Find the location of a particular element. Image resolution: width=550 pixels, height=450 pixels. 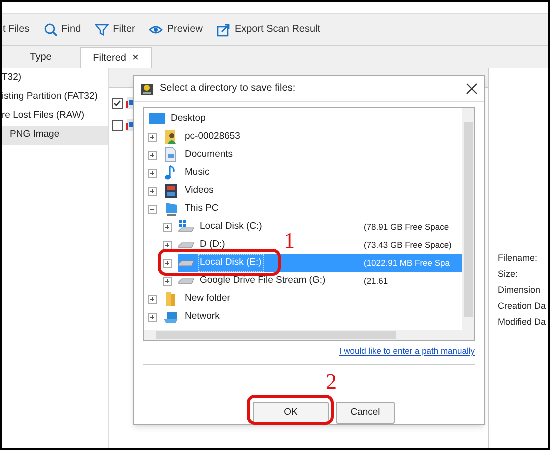

detail-label: Dimension is located at coordinates (520, 290).